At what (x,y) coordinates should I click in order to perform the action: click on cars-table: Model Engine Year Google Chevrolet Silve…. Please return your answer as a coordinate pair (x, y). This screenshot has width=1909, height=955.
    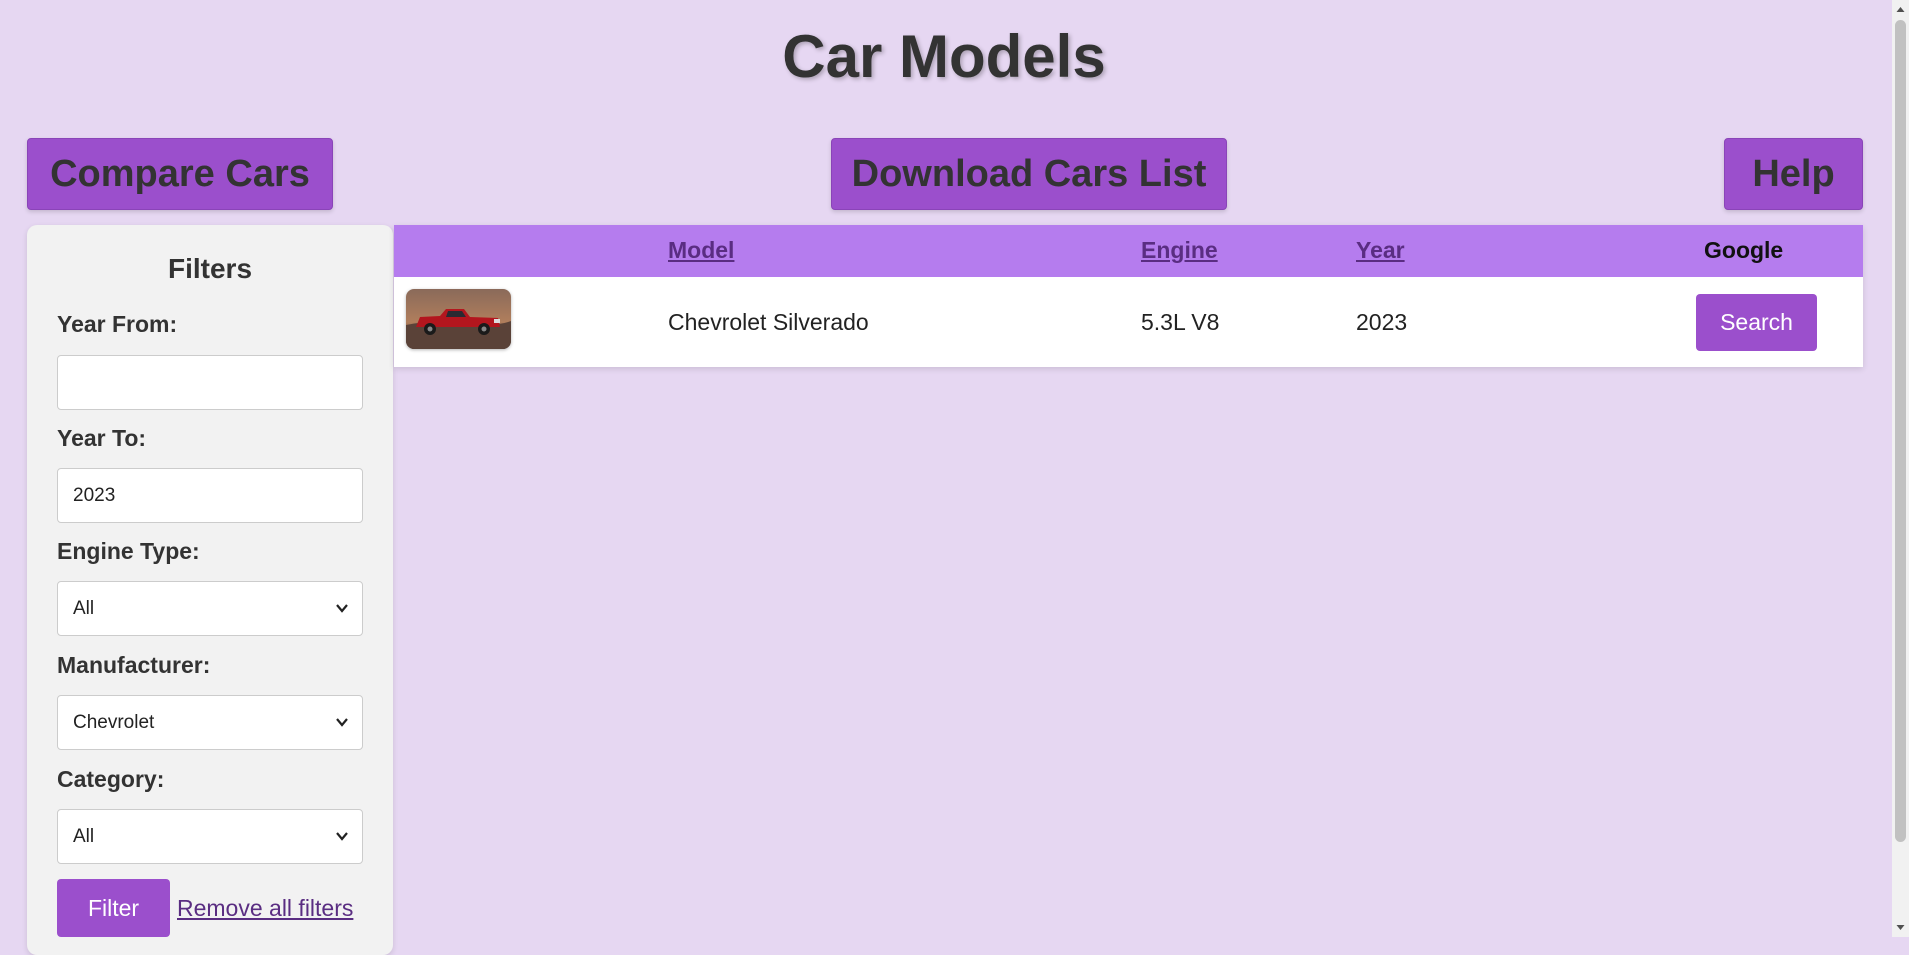
    Looking at the image, I should click on (1128, 296).